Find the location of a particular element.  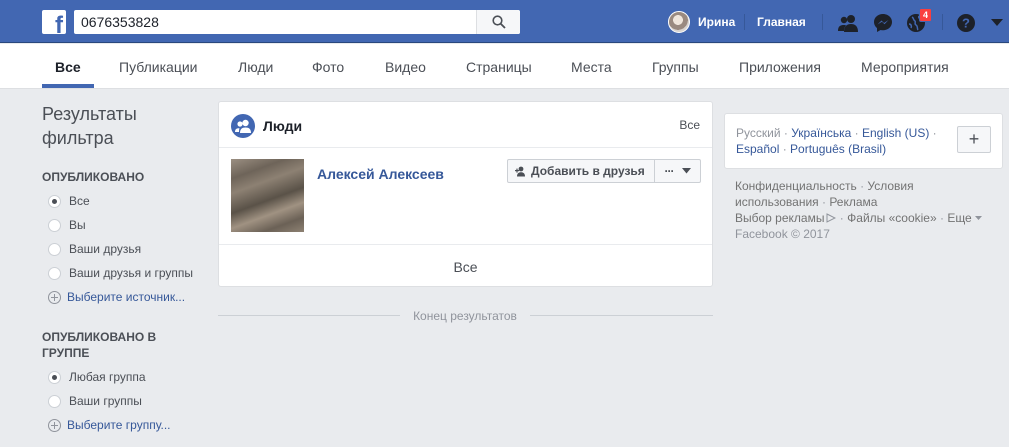

messenger-icon is located at coordinates (883, 23).